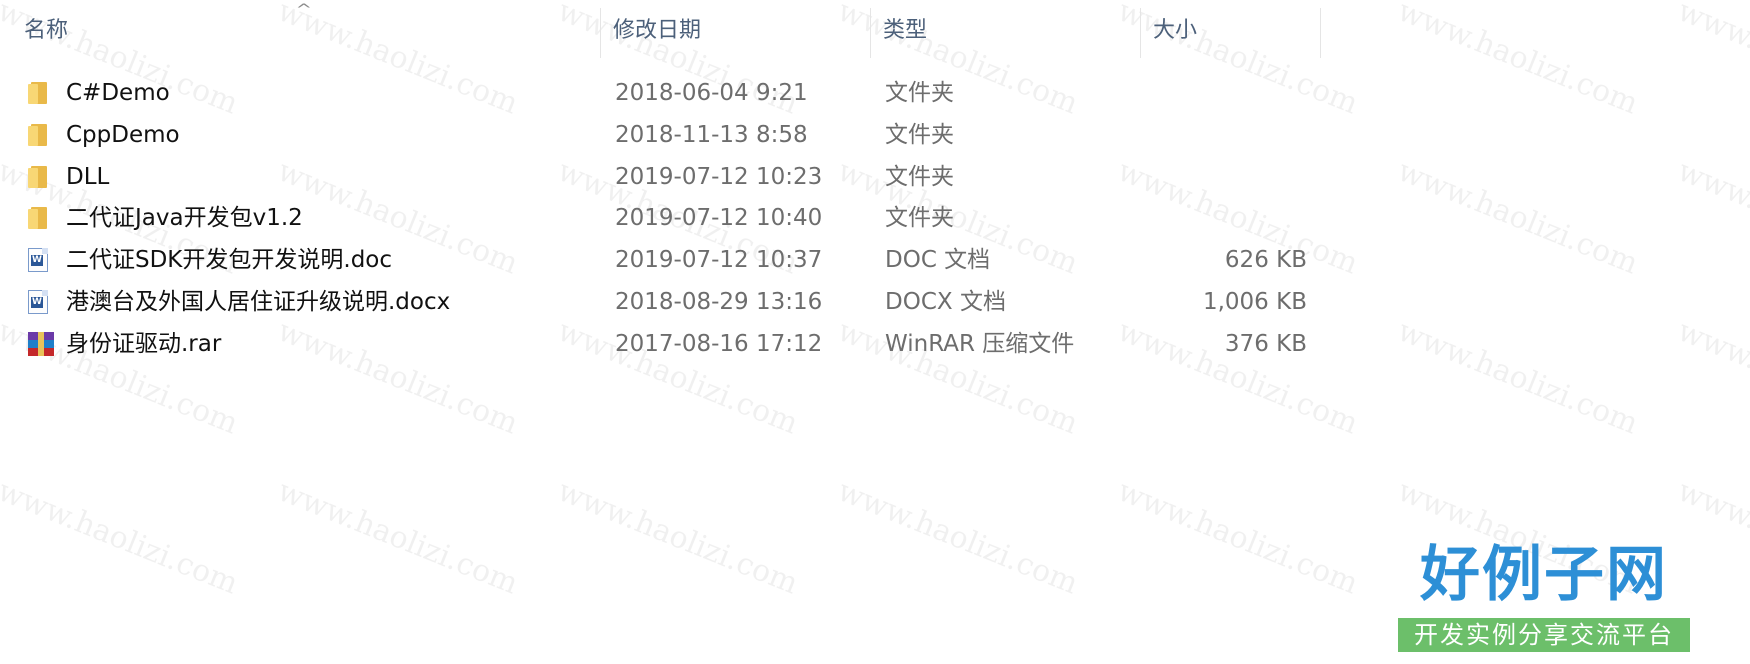 The width and height of the screenshot is (1750, 664). What do you see at coordinates (905, 31) in the screenshot?
I see `column-header-type: 类型` at bounding box center [905, 31].